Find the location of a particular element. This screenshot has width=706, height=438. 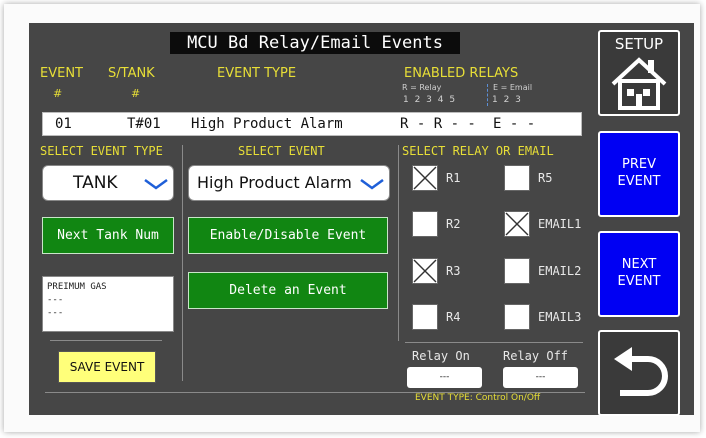

relay-3-label: R3 is located at coordinates (453, 271).